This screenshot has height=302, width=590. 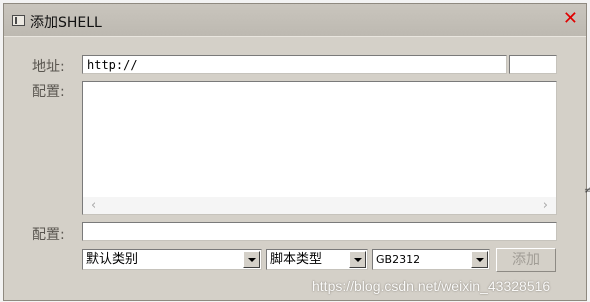 What do you see at coordinates (526, 260) in the screenshot?
I see `add-button: 添加` at bounding box center [526, 260].